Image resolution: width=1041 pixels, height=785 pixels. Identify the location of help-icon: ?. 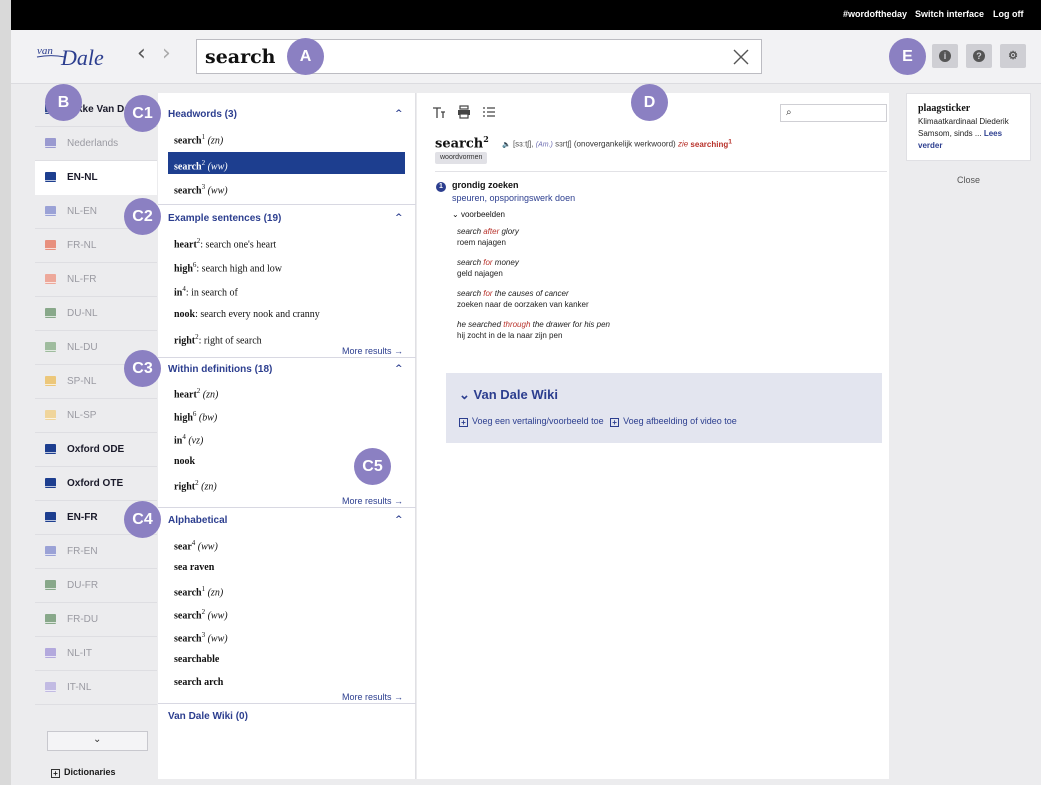
(979, 56).